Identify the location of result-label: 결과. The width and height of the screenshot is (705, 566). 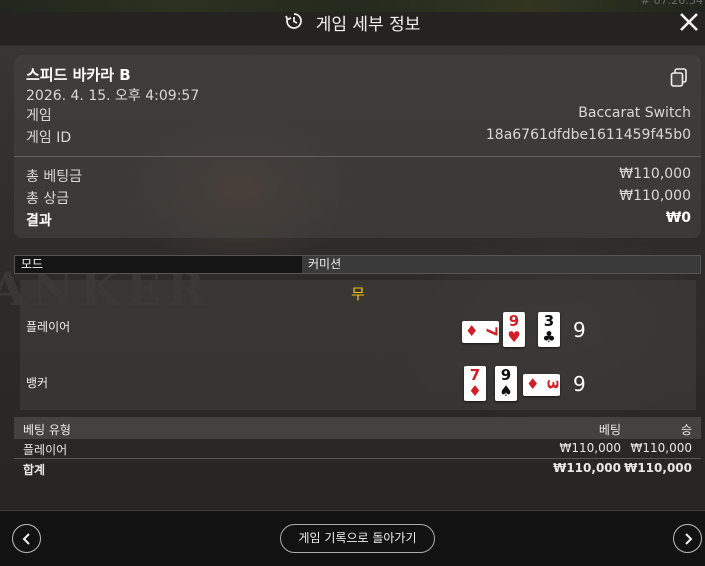
(39, 221).